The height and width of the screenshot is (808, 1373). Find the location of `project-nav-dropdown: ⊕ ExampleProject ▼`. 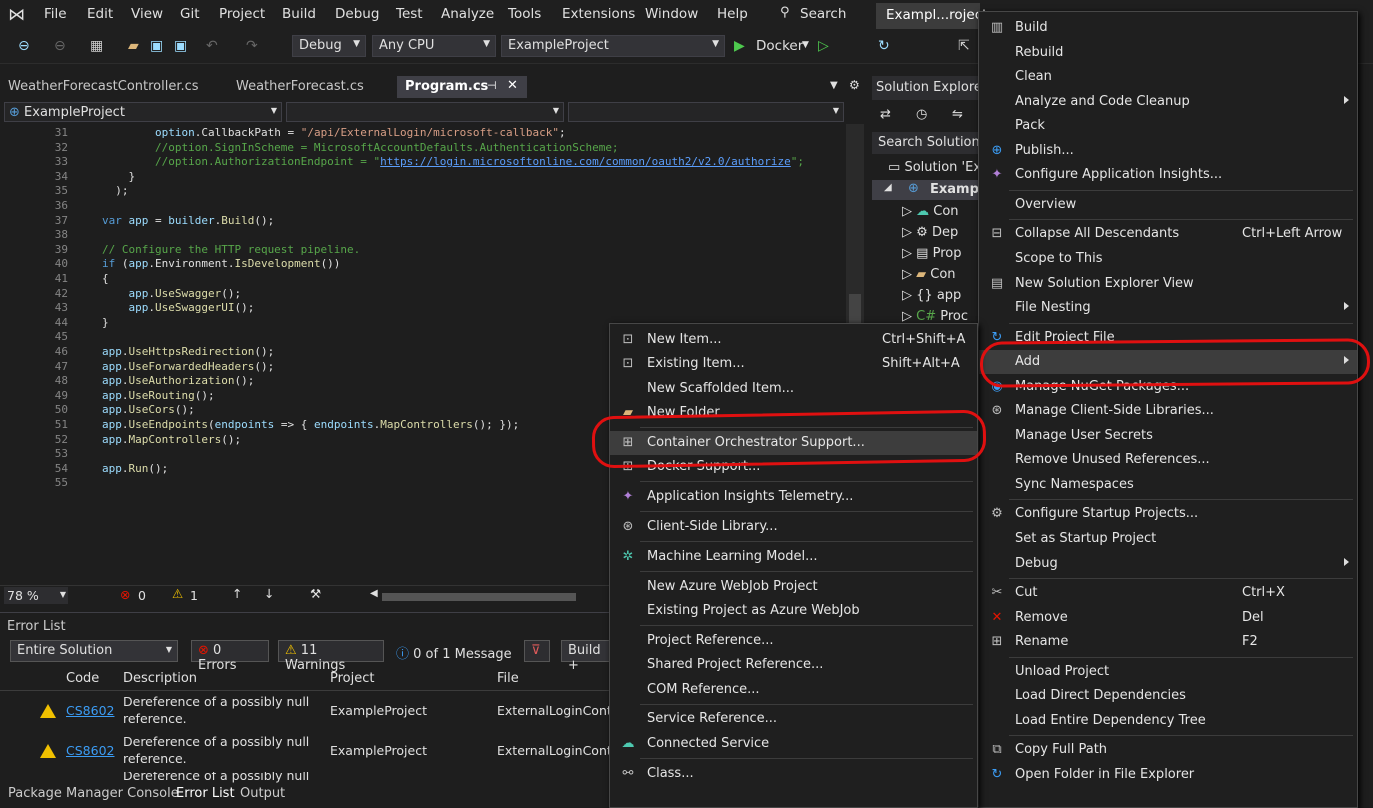

project-nav-dropdown: ⊕ ExampleProject ▼ is located at coordinates (143, 112).